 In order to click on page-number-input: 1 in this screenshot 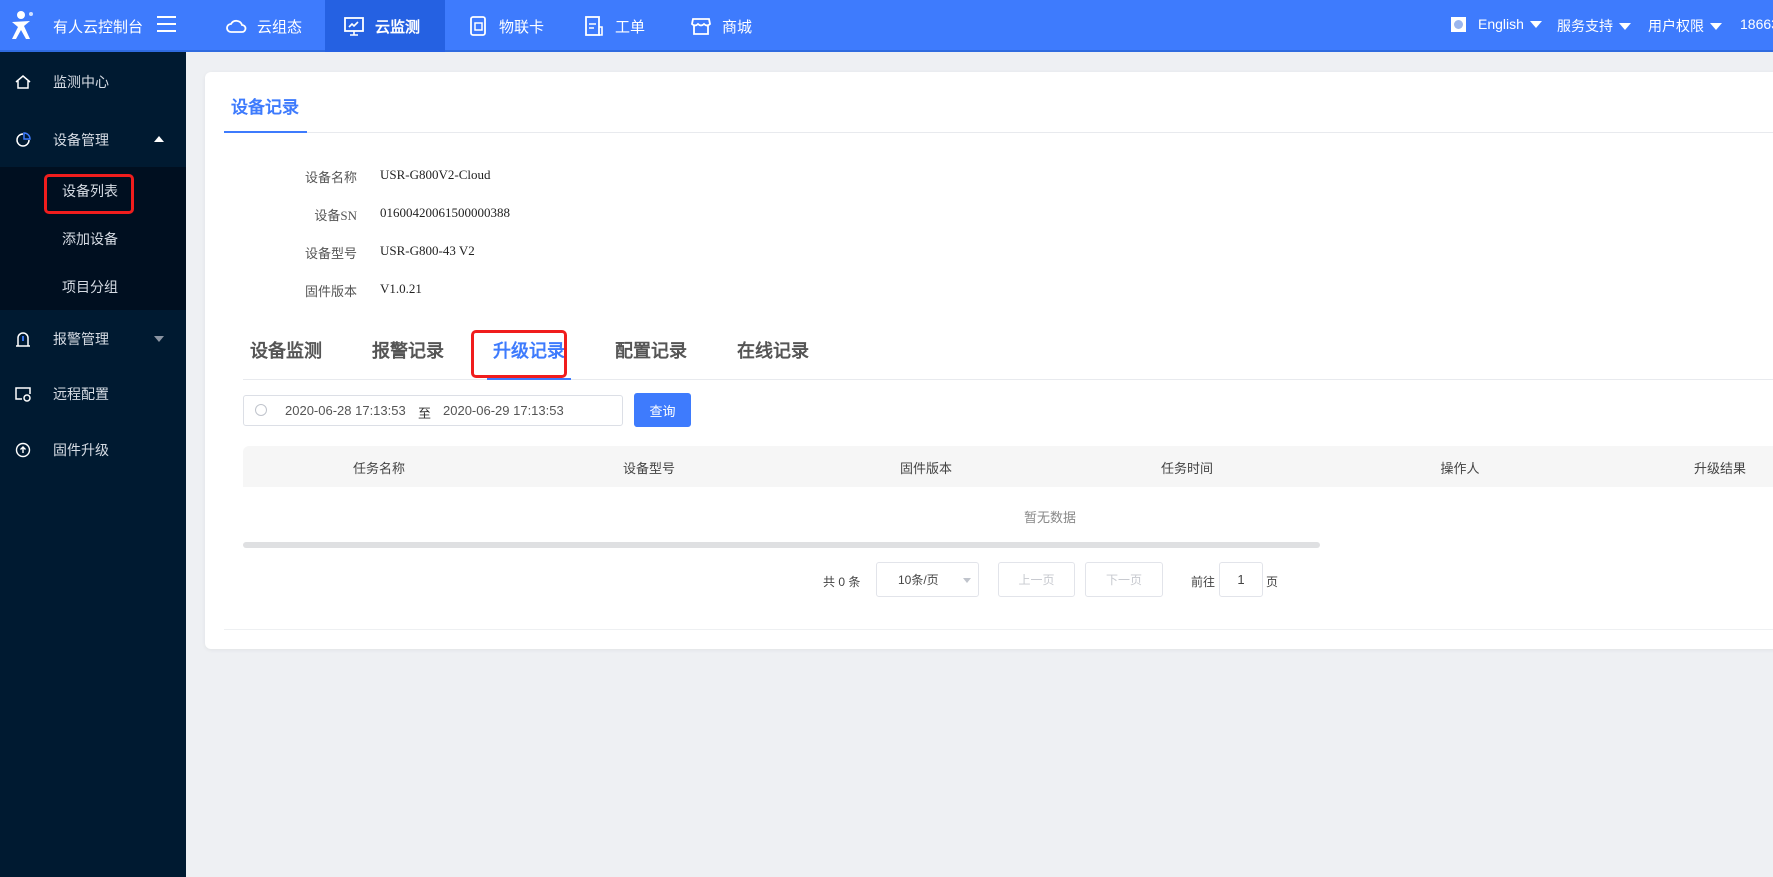, I will do `click(1241, 579)`.